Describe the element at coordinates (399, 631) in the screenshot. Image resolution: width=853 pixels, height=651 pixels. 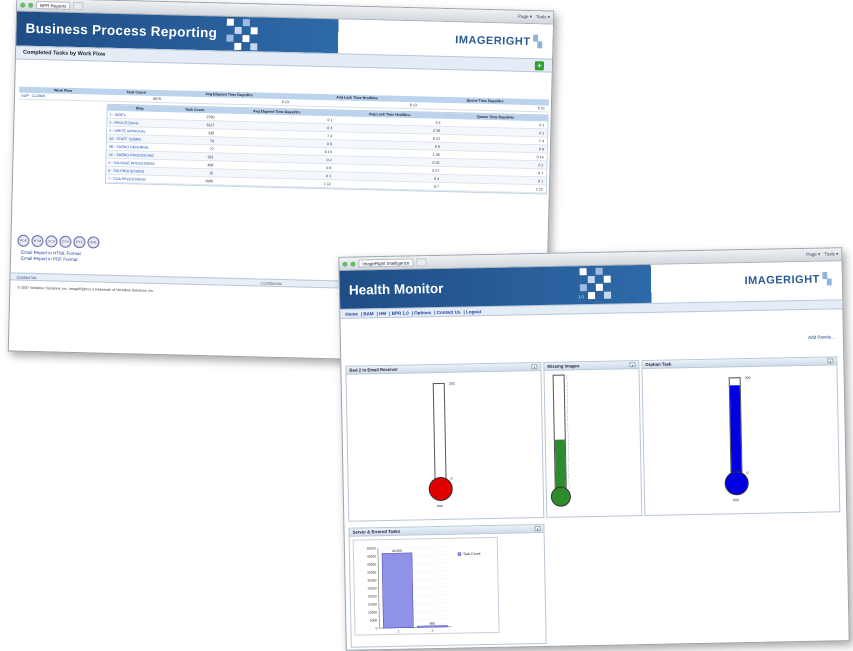
I see `x-tick-label: 1` at that location.